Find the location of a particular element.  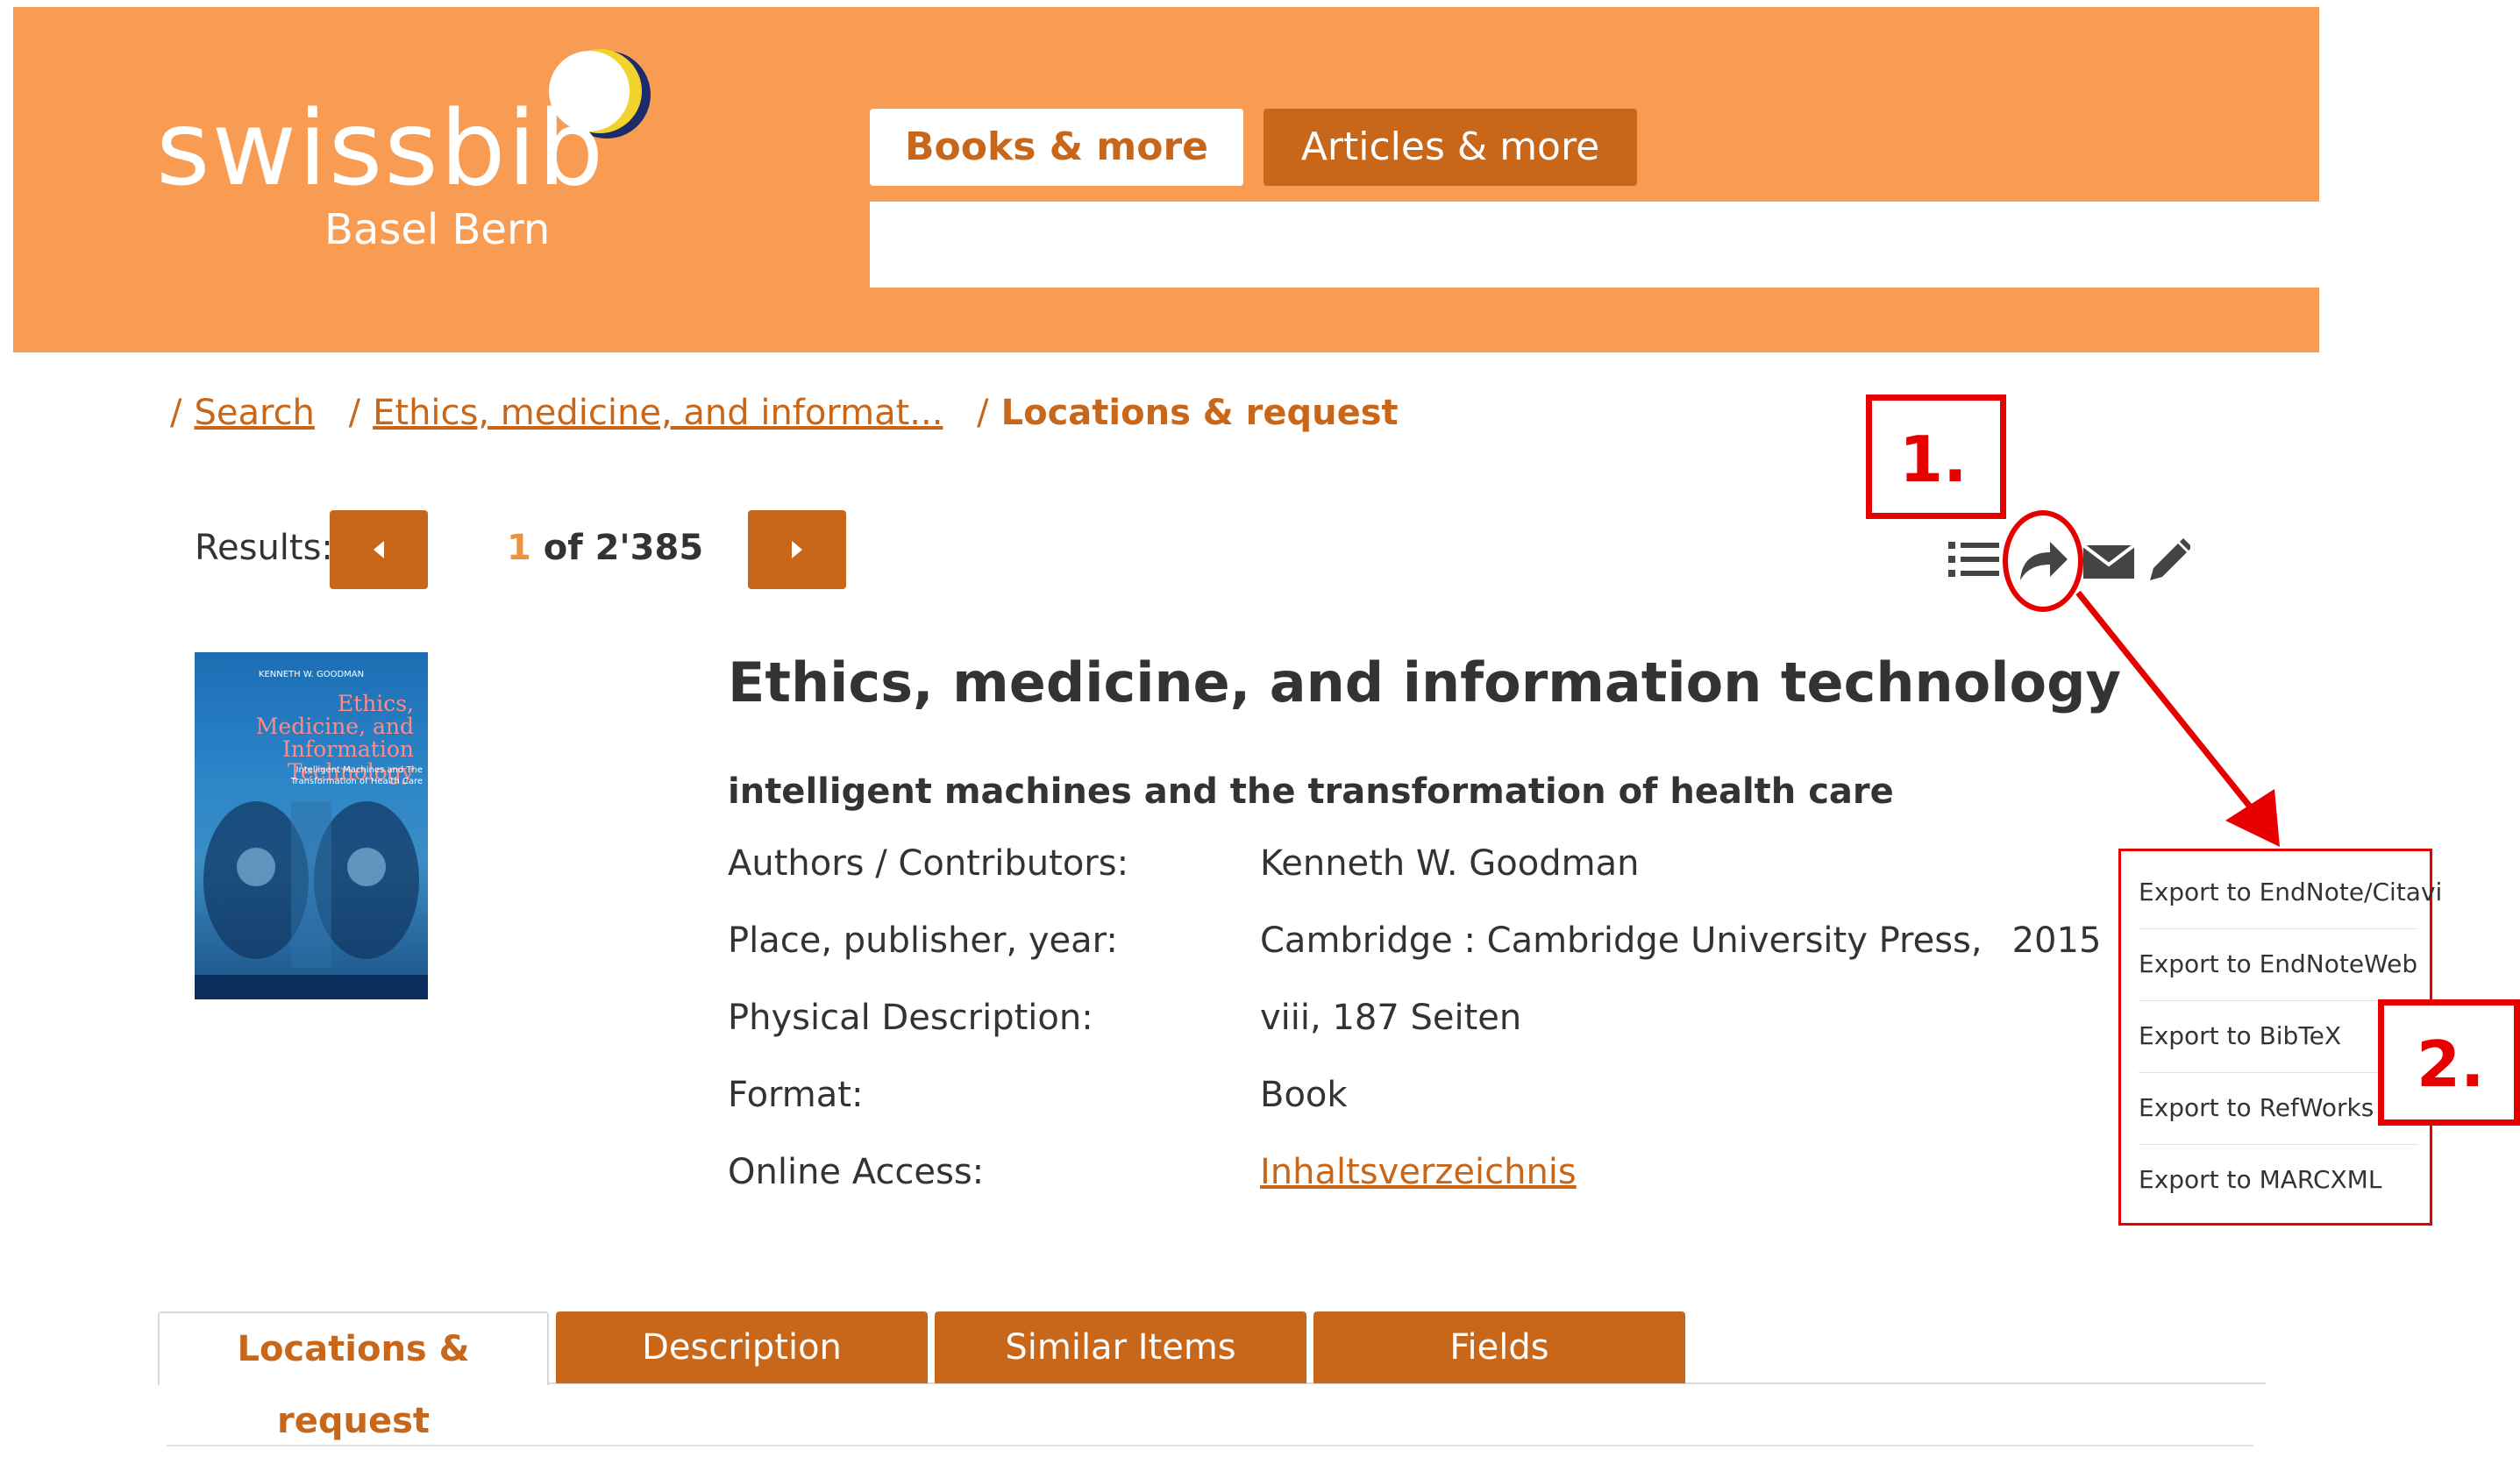

export-bibtex: Export to BibTeX is located at coordinates (2278, 1036).